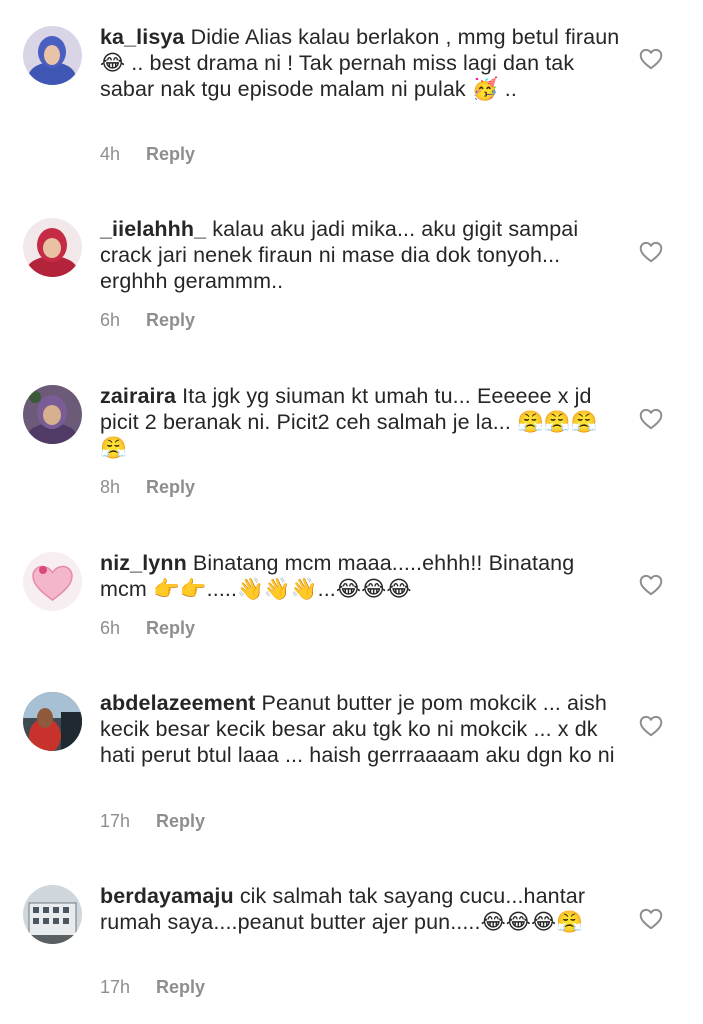 This screenshot has width=703, height=1024. I want to click on comment-meta: 8h Reply, so click(147, 487).